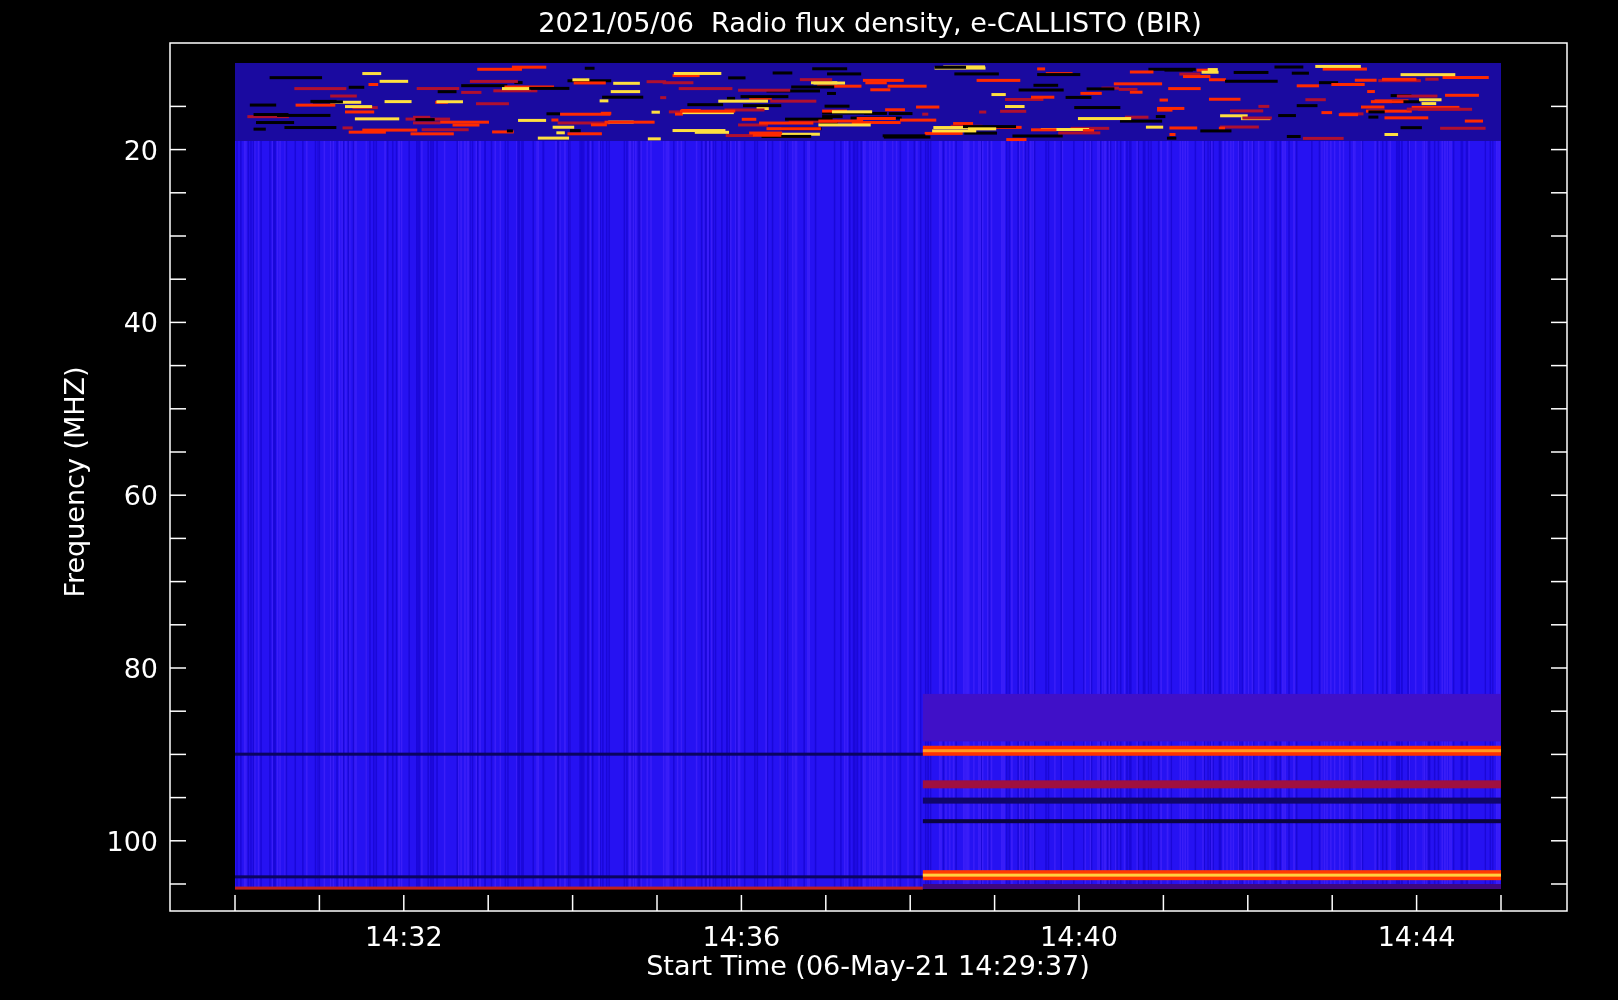 Image resolution: width=1618 pixels, height=1000 pixels. I want to click on y-tick-label: 60, so click(140, 496).